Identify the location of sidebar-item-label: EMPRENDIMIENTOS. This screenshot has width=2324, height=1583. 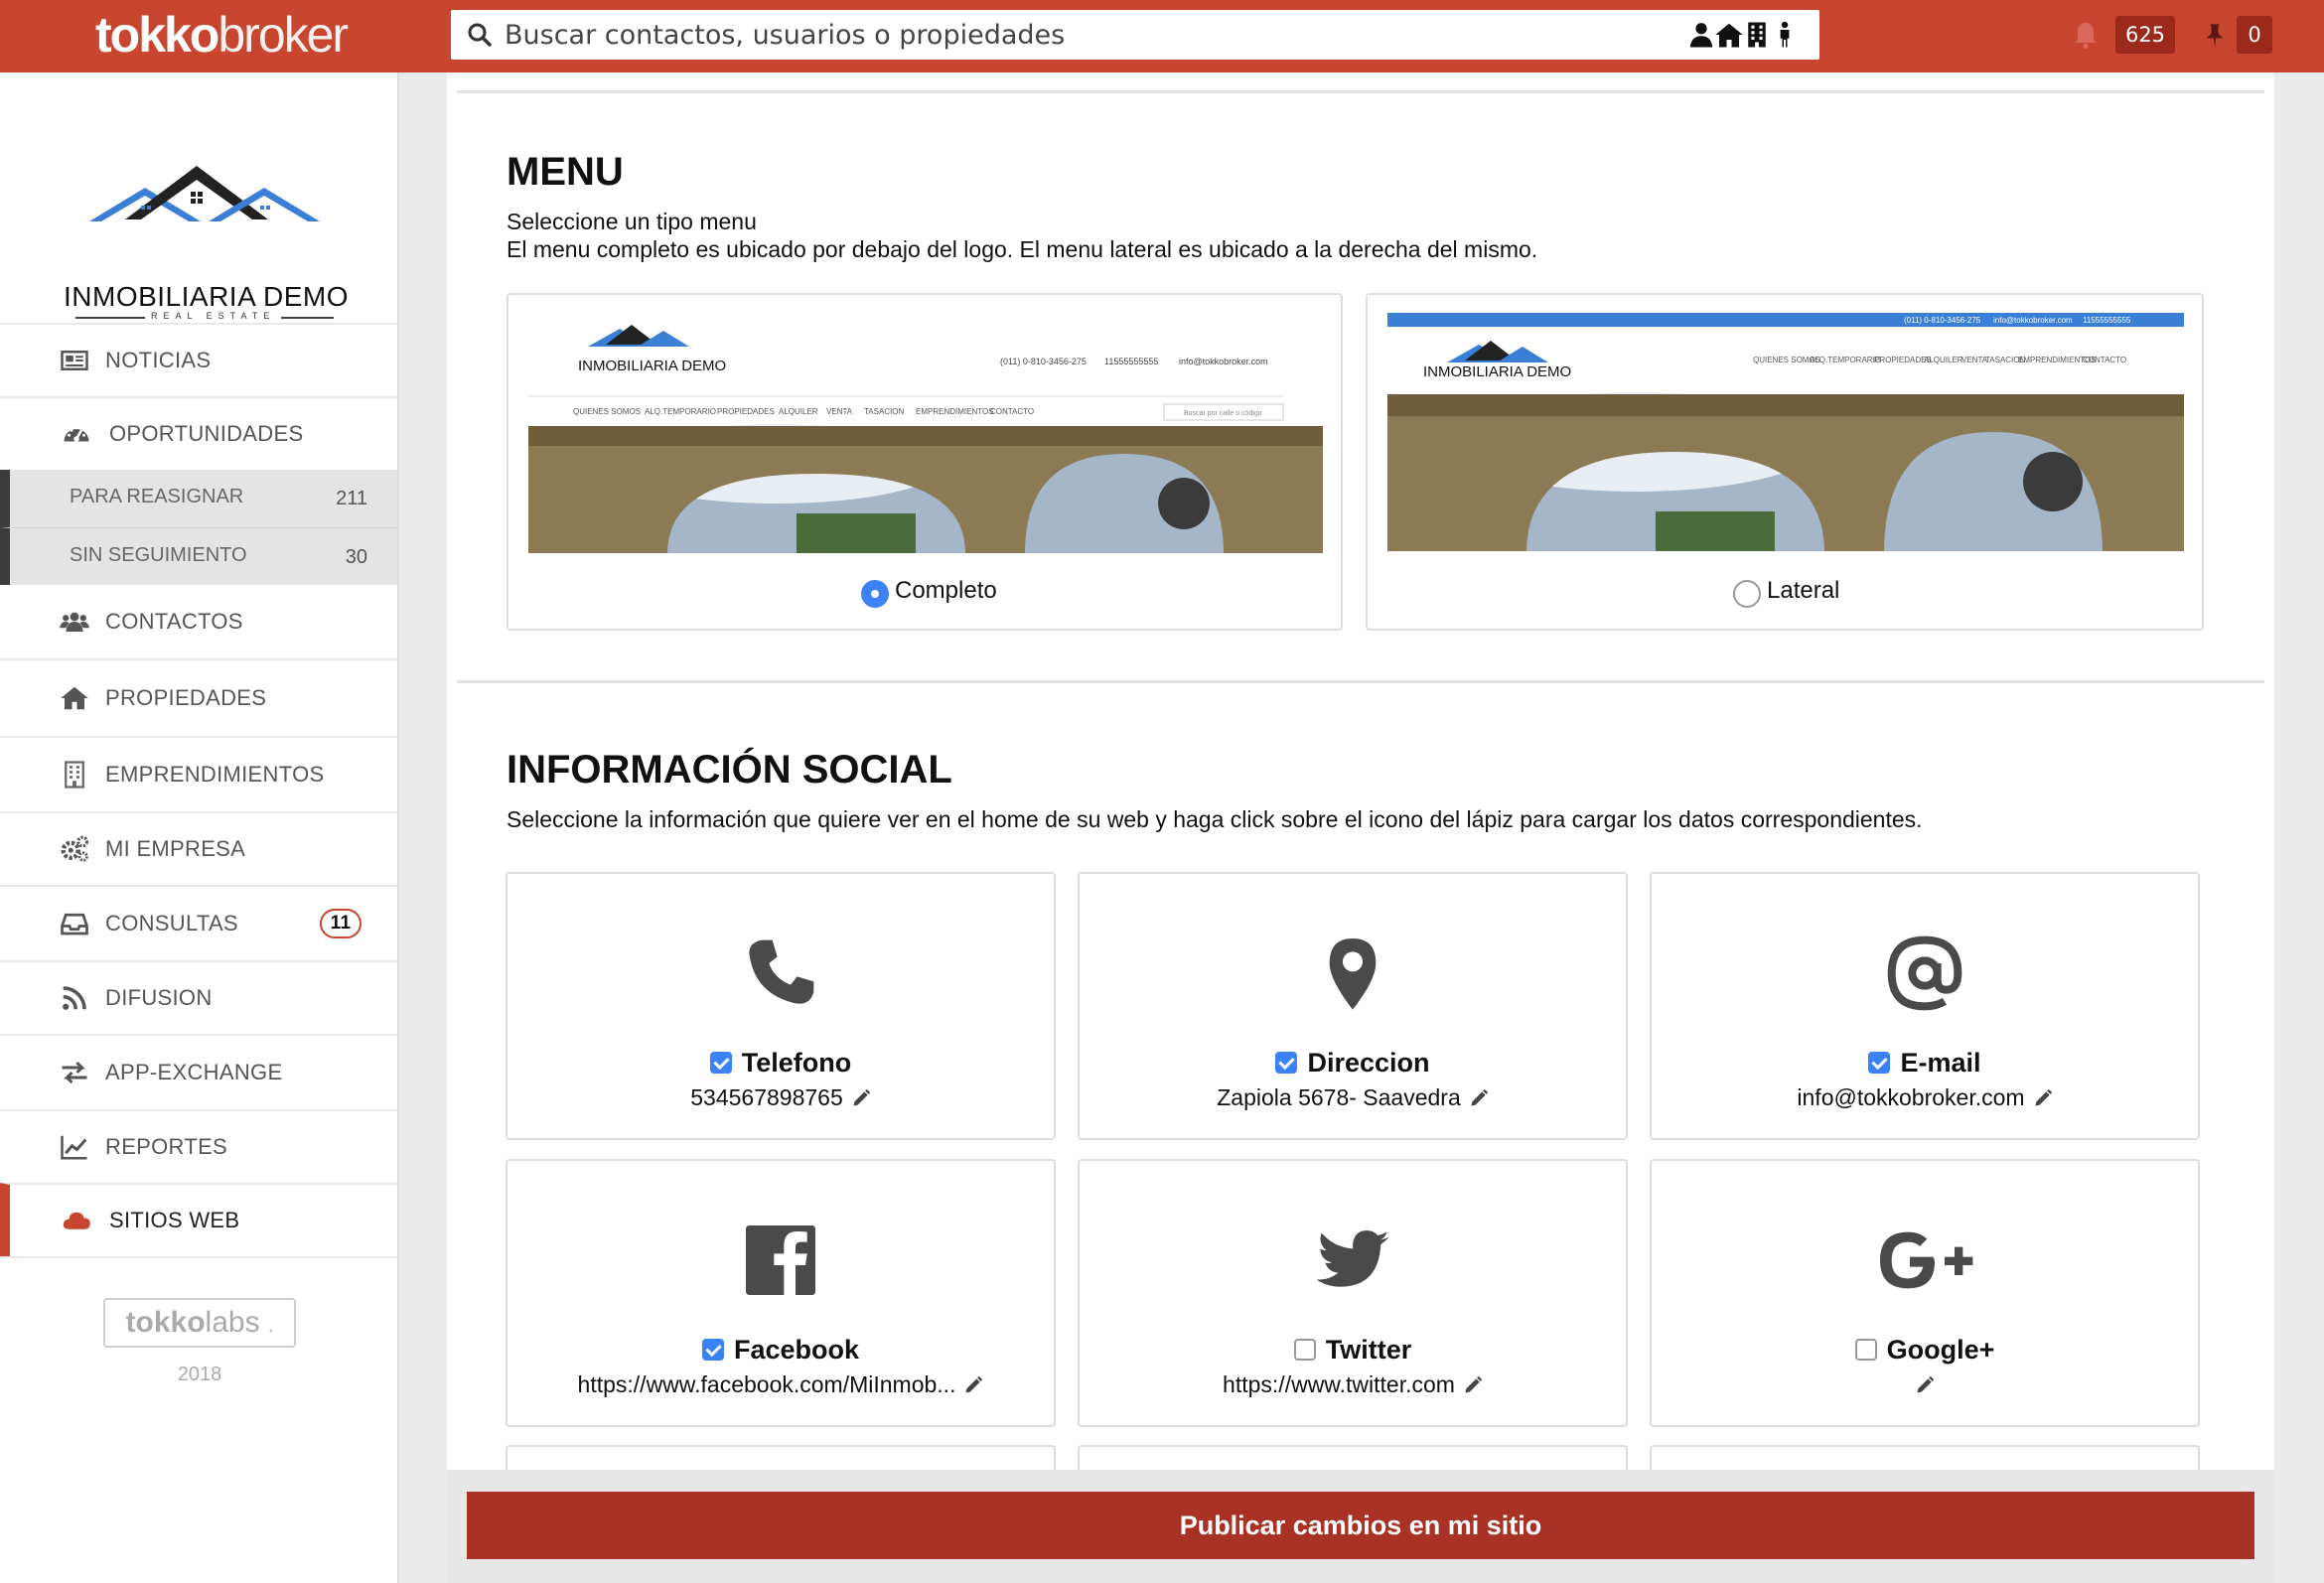
(215, 775).